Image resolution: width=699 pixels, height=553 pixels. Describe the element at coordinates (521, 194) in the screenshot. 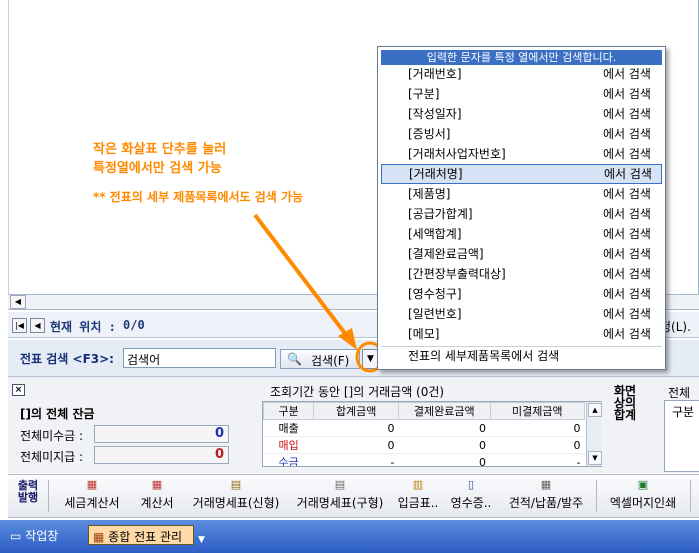

I see `dropdown-item: [제품명] 에서 검색` at that location.